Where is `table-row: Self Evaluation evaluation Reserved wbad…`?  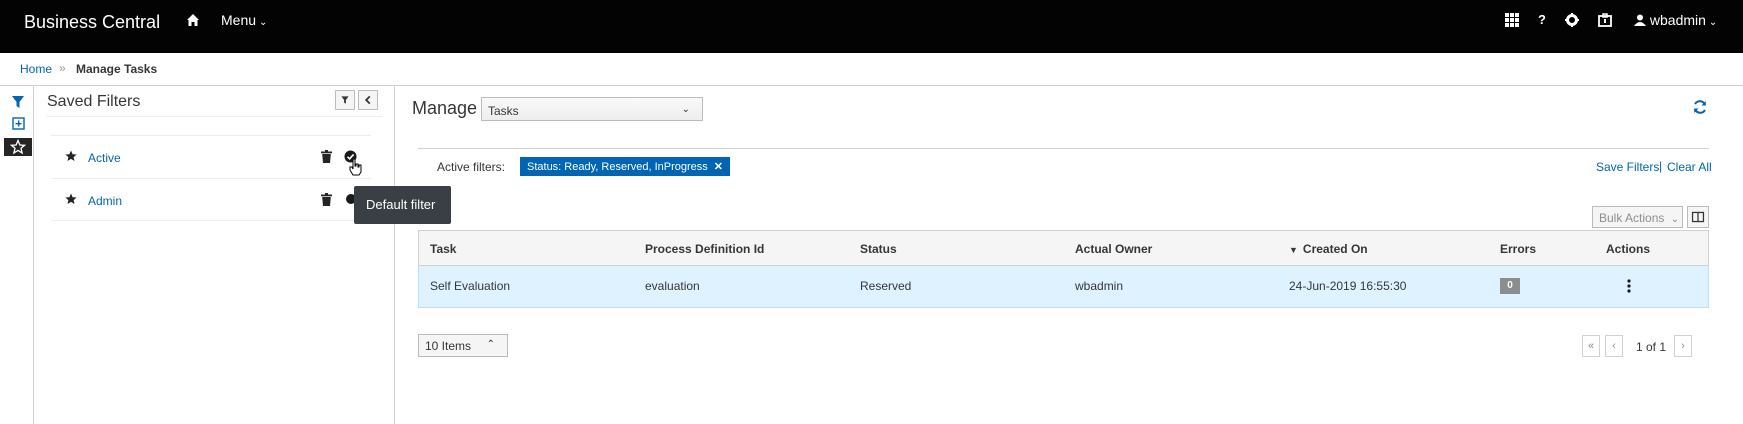
table-row: Self Evaluation evaluation Reserved wbad… is located at coordinates (1063, 287).